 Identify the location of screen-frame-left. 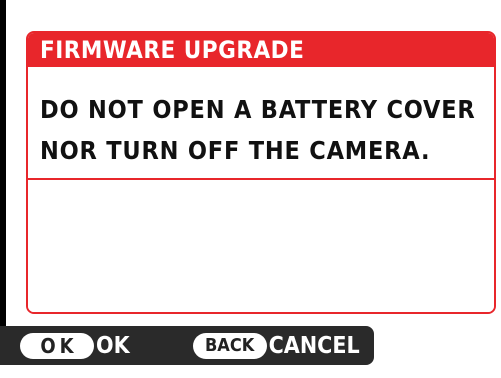
(3, 163).